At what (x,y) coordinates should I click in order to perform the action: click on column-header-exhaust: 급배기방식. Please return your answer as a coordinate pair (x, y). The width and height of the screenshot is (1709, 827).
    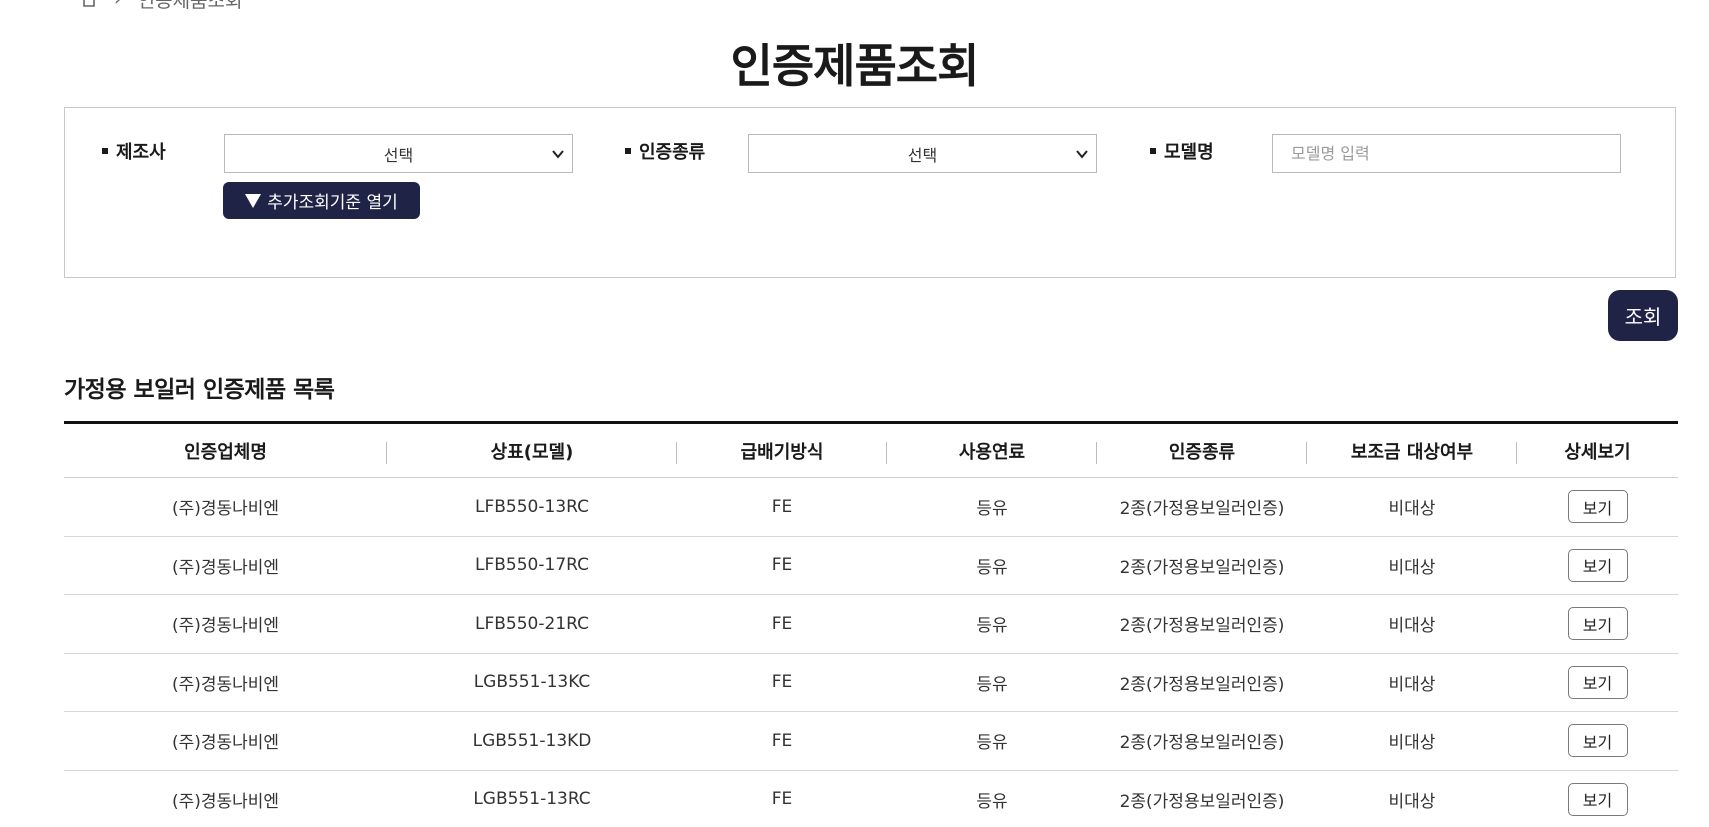
    Looking at the image, I should click on (782, 451).